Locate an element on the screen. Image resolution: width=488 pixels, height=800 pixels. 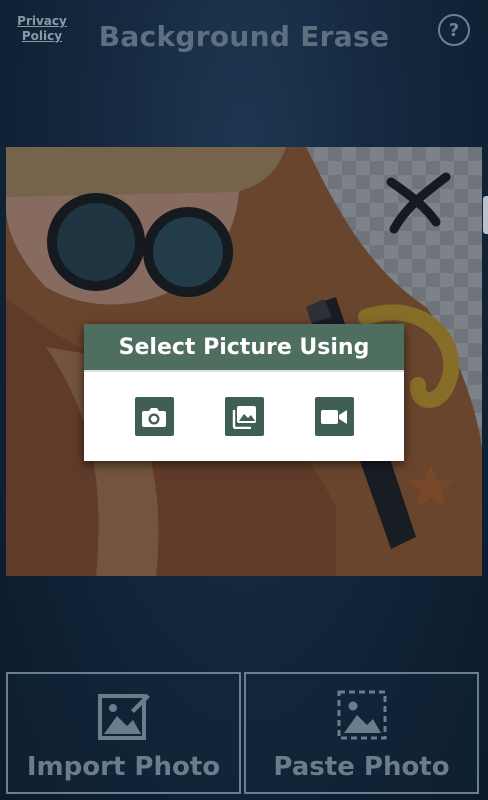
import-photo-button: Import Photo is located at coordinates (123, 733).